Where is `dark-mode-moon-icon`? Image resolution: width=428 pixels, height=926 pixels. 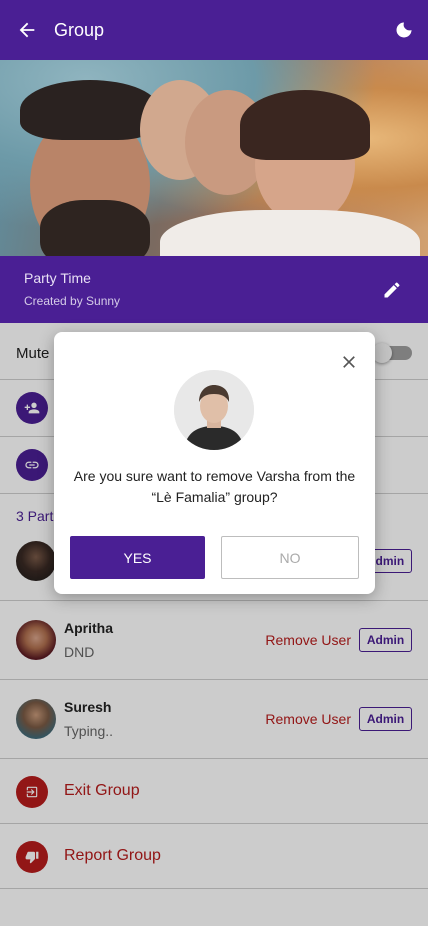
dark-mode-moon-icon is located at coordinates (404, 30).